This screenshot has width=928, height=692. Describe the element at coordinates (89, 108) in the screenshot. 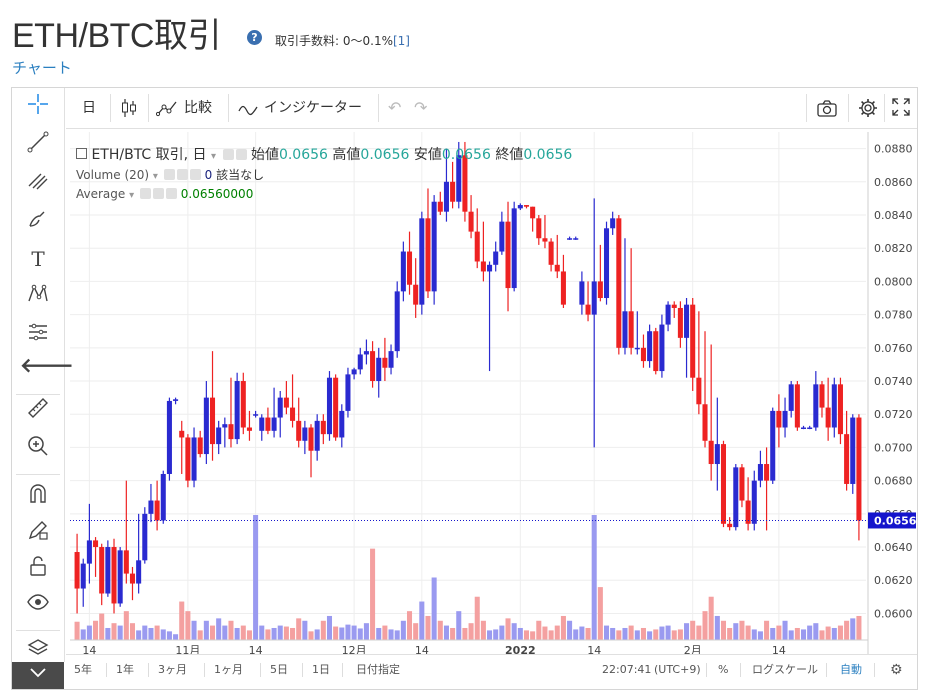

I see `interval-button: 日` at that location.